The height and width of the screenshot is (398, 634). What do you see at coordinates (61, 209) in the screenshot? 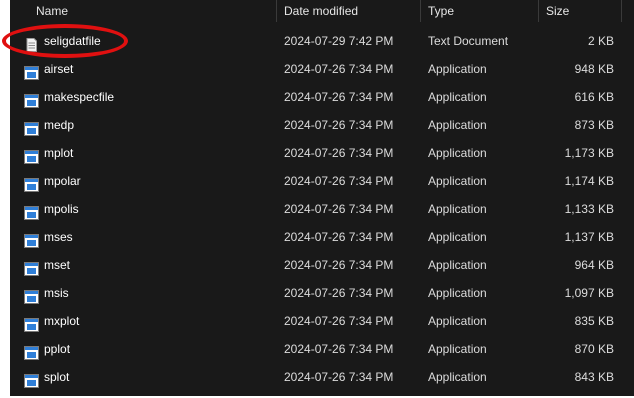
I see `file-name: mpolis` at bounding box center [61, 209].